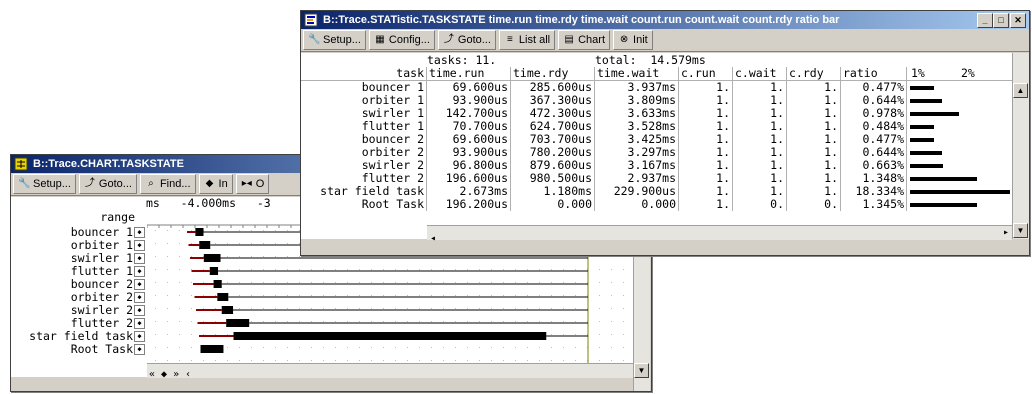 This screenshot has width=1032, height=394. Describe the element at coordinates (719, 234) in the screenshot. I see `stat-horizontal-scrollbar: ◂ ▸` at that location.